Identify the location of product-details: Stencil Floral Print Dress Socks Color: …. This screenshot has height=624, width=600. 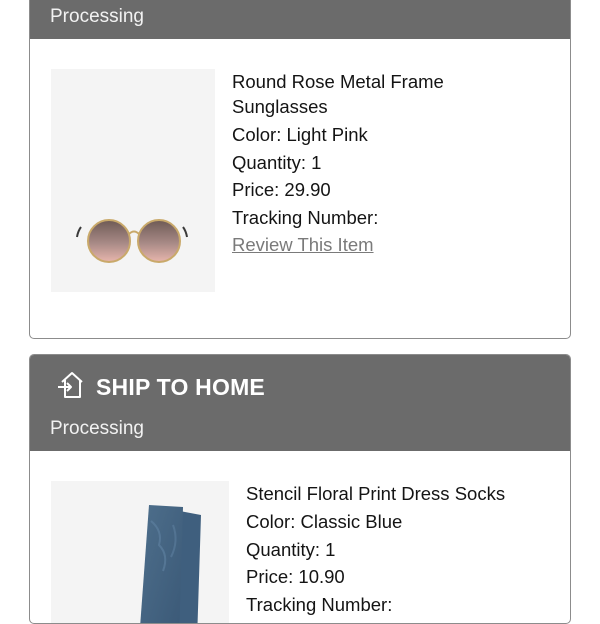
(401, 549).